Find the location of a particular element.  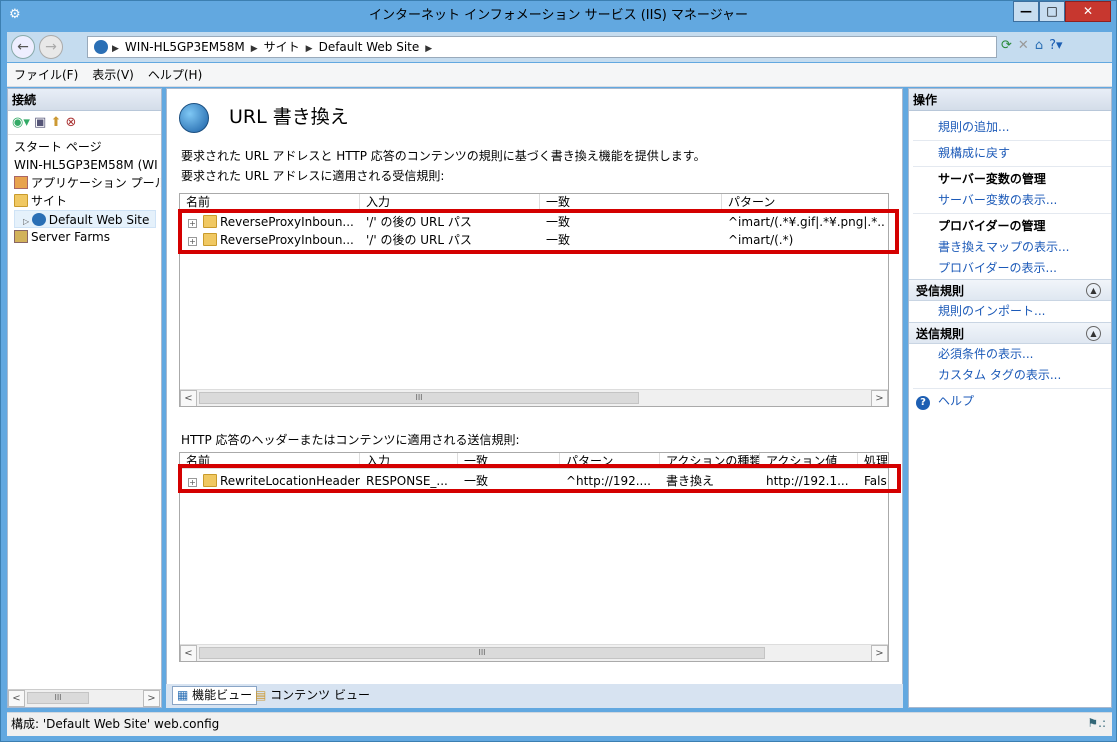

tree-item-server: WIN-HL5GP3EM58M (WI is located at coordinates (87, 165).